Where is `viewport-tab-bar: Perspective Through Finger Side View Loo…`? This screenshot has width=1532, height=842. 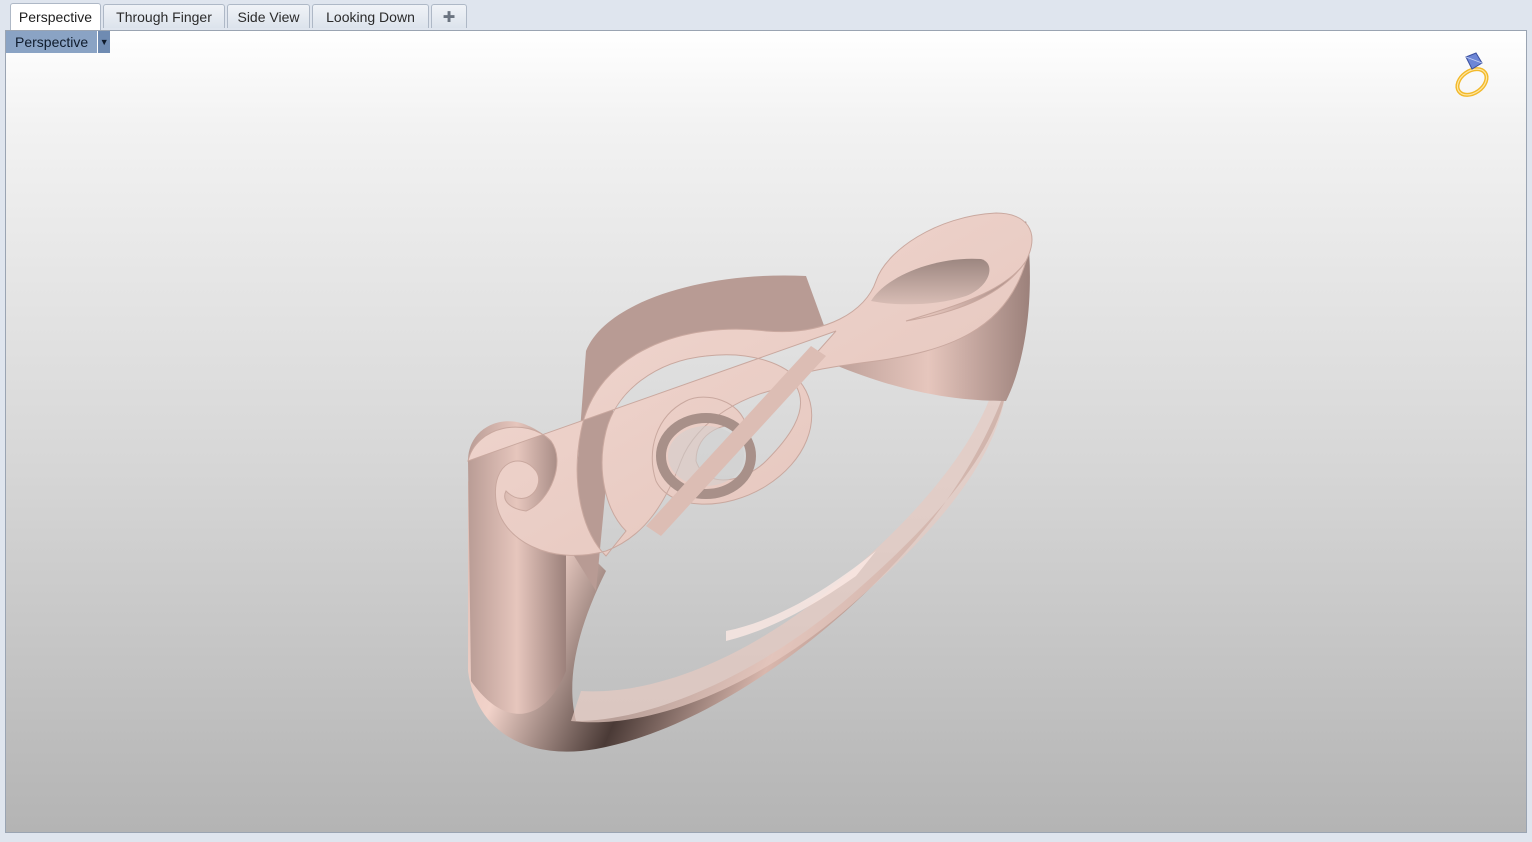 viewport-tab-bar: Perspective Through Finger Side View Loo… is located at coordinates (766, 15).